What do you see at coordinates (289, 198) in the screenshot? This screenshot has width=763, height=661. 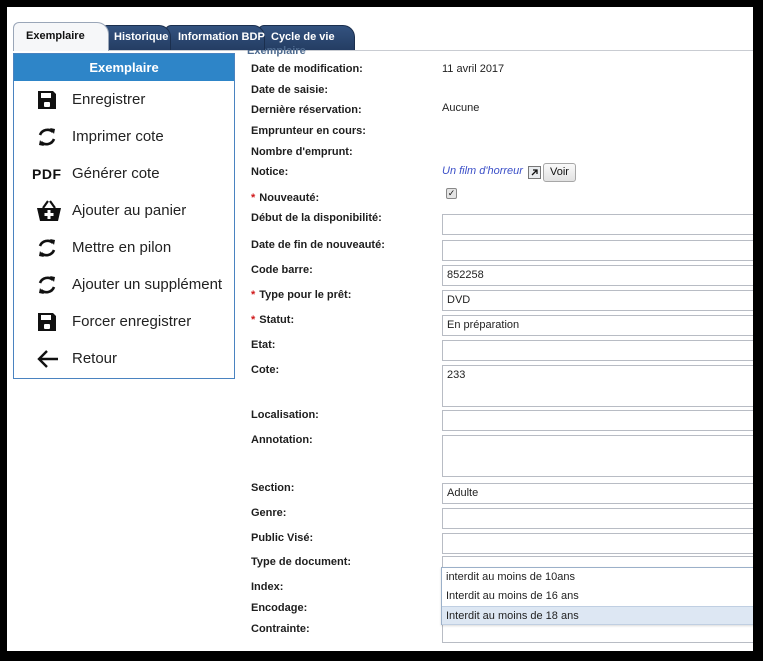 I see `label-nouveaute-text: Nouveauté:` at bounding box center [289, 198].